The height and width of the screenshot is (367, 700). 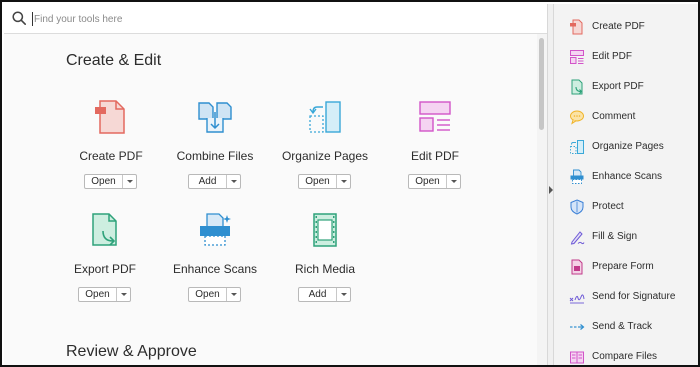 I want to click on panel-item-organize-pages: Organize Pages, so click(x=626, y=147).